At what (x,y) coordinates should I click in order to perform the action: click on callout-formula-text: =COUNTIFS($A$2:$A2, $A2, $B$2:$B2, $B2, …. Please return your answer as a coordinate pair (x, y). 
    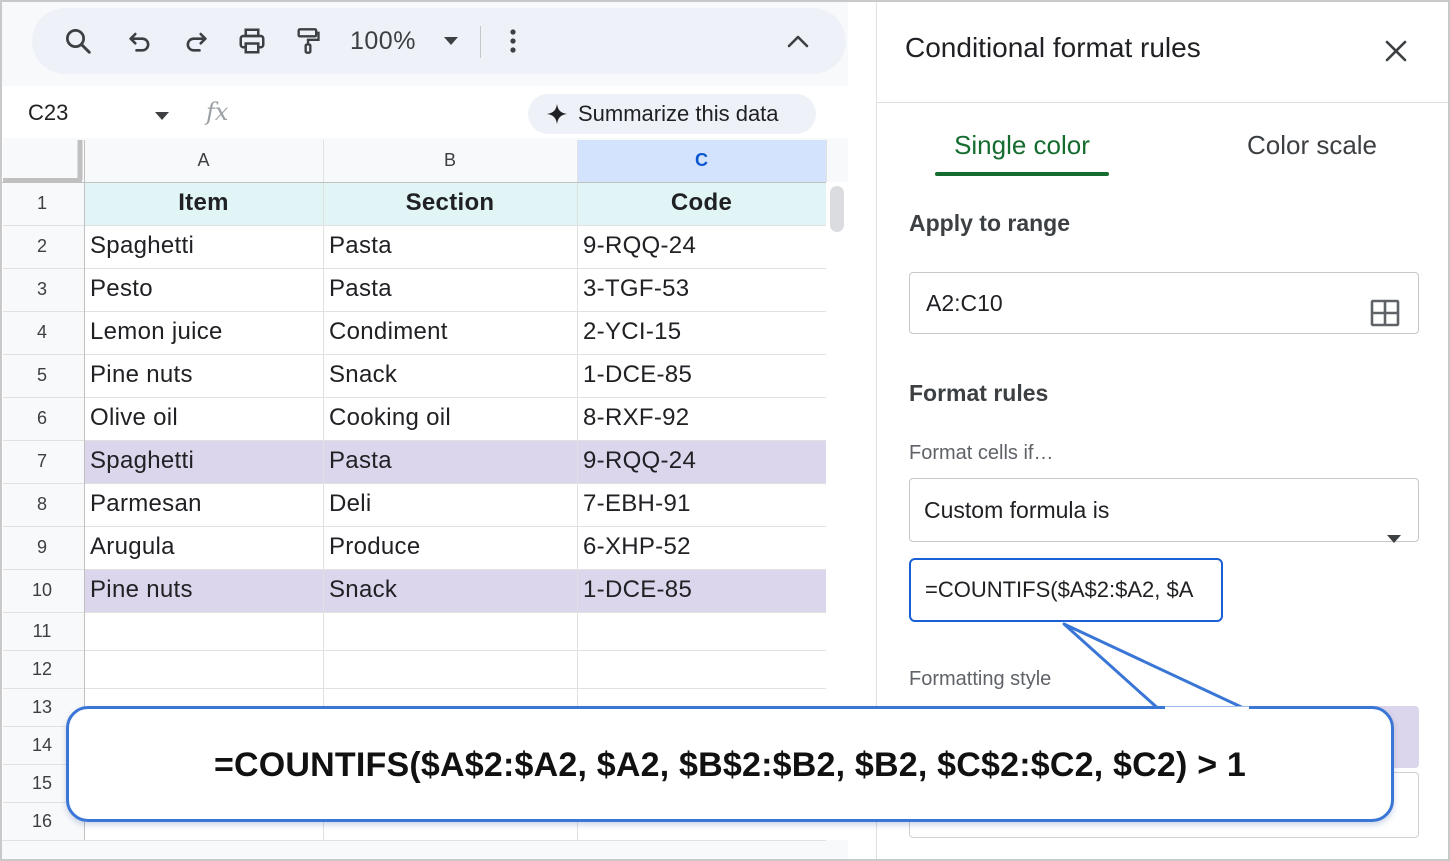
    Looking at the image, I should click on (730, 765).